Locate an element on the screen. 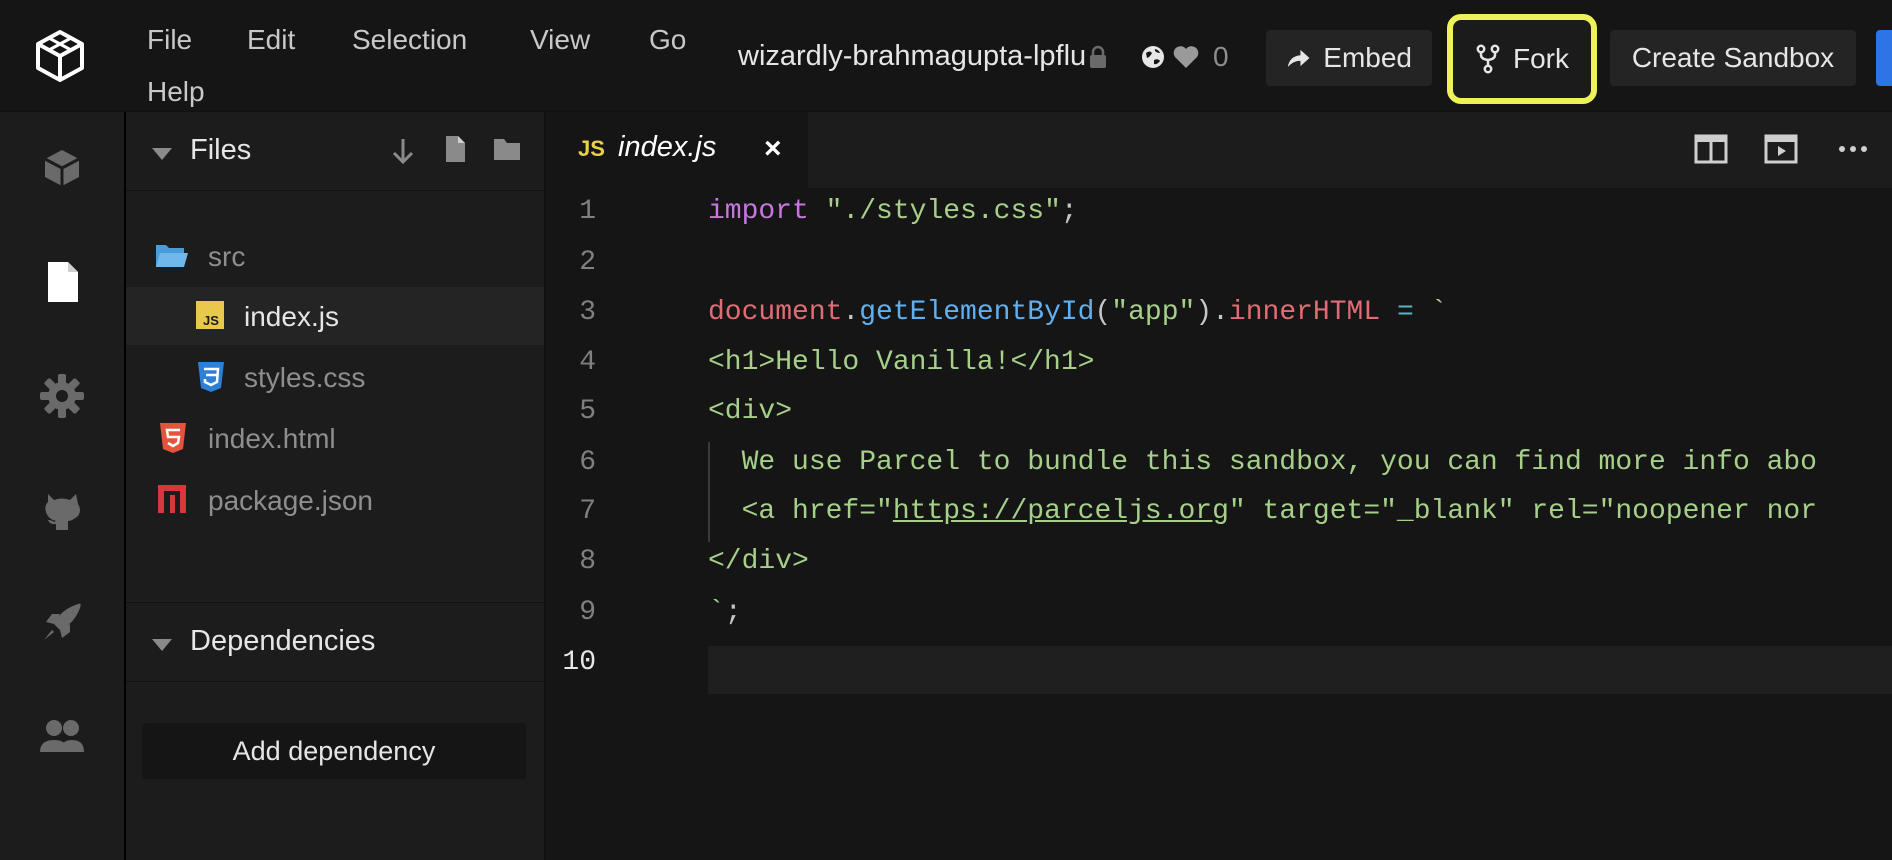 This screenshot has height=860, width=1892. code-token: ). is located at coordinates (1212, 312).